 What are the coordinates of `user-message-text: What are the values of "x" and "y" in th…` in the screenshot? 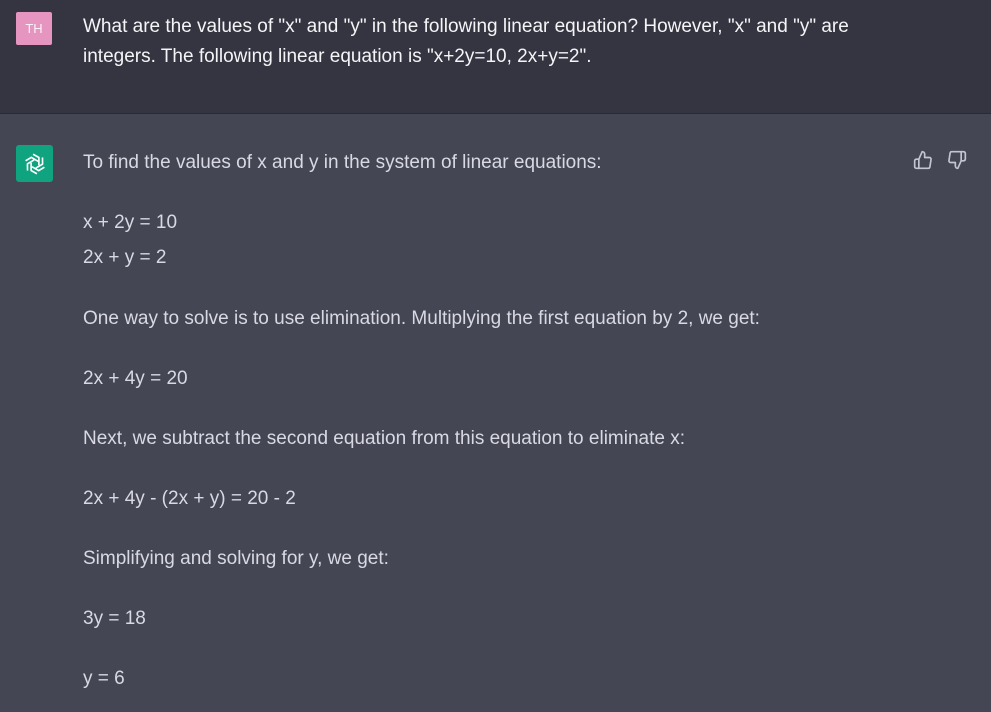 It's located at (466, 41).